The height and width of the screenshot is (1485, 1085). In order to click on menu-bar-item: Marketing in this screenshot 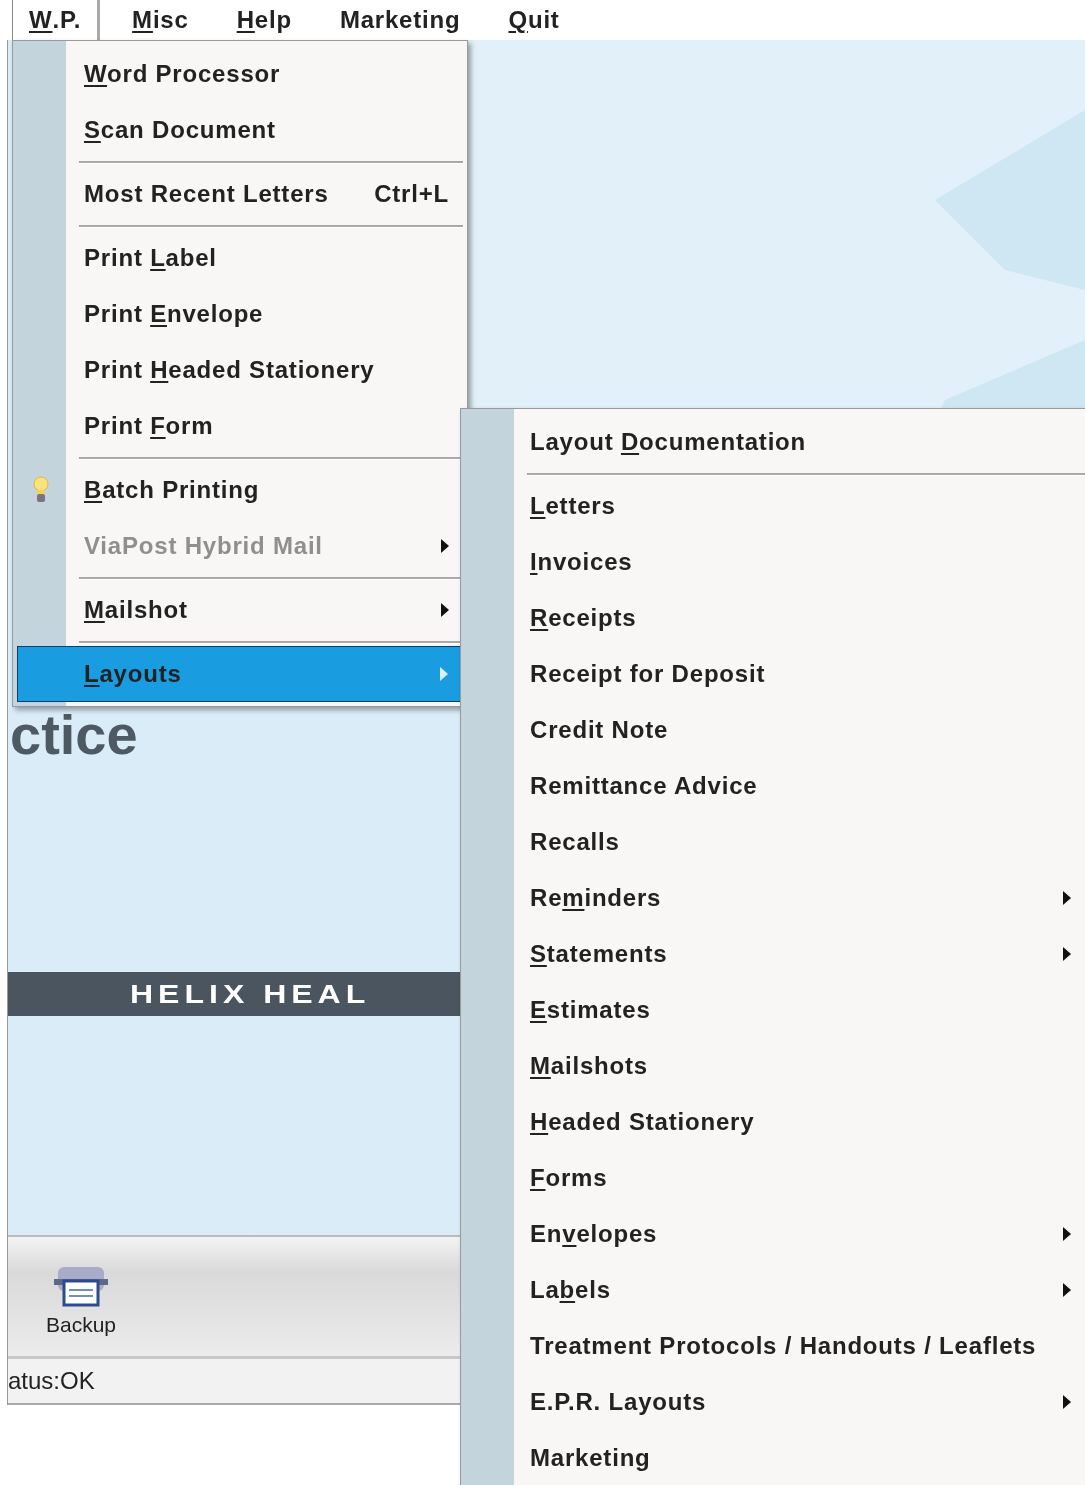, I will do `click(400, 20)`.